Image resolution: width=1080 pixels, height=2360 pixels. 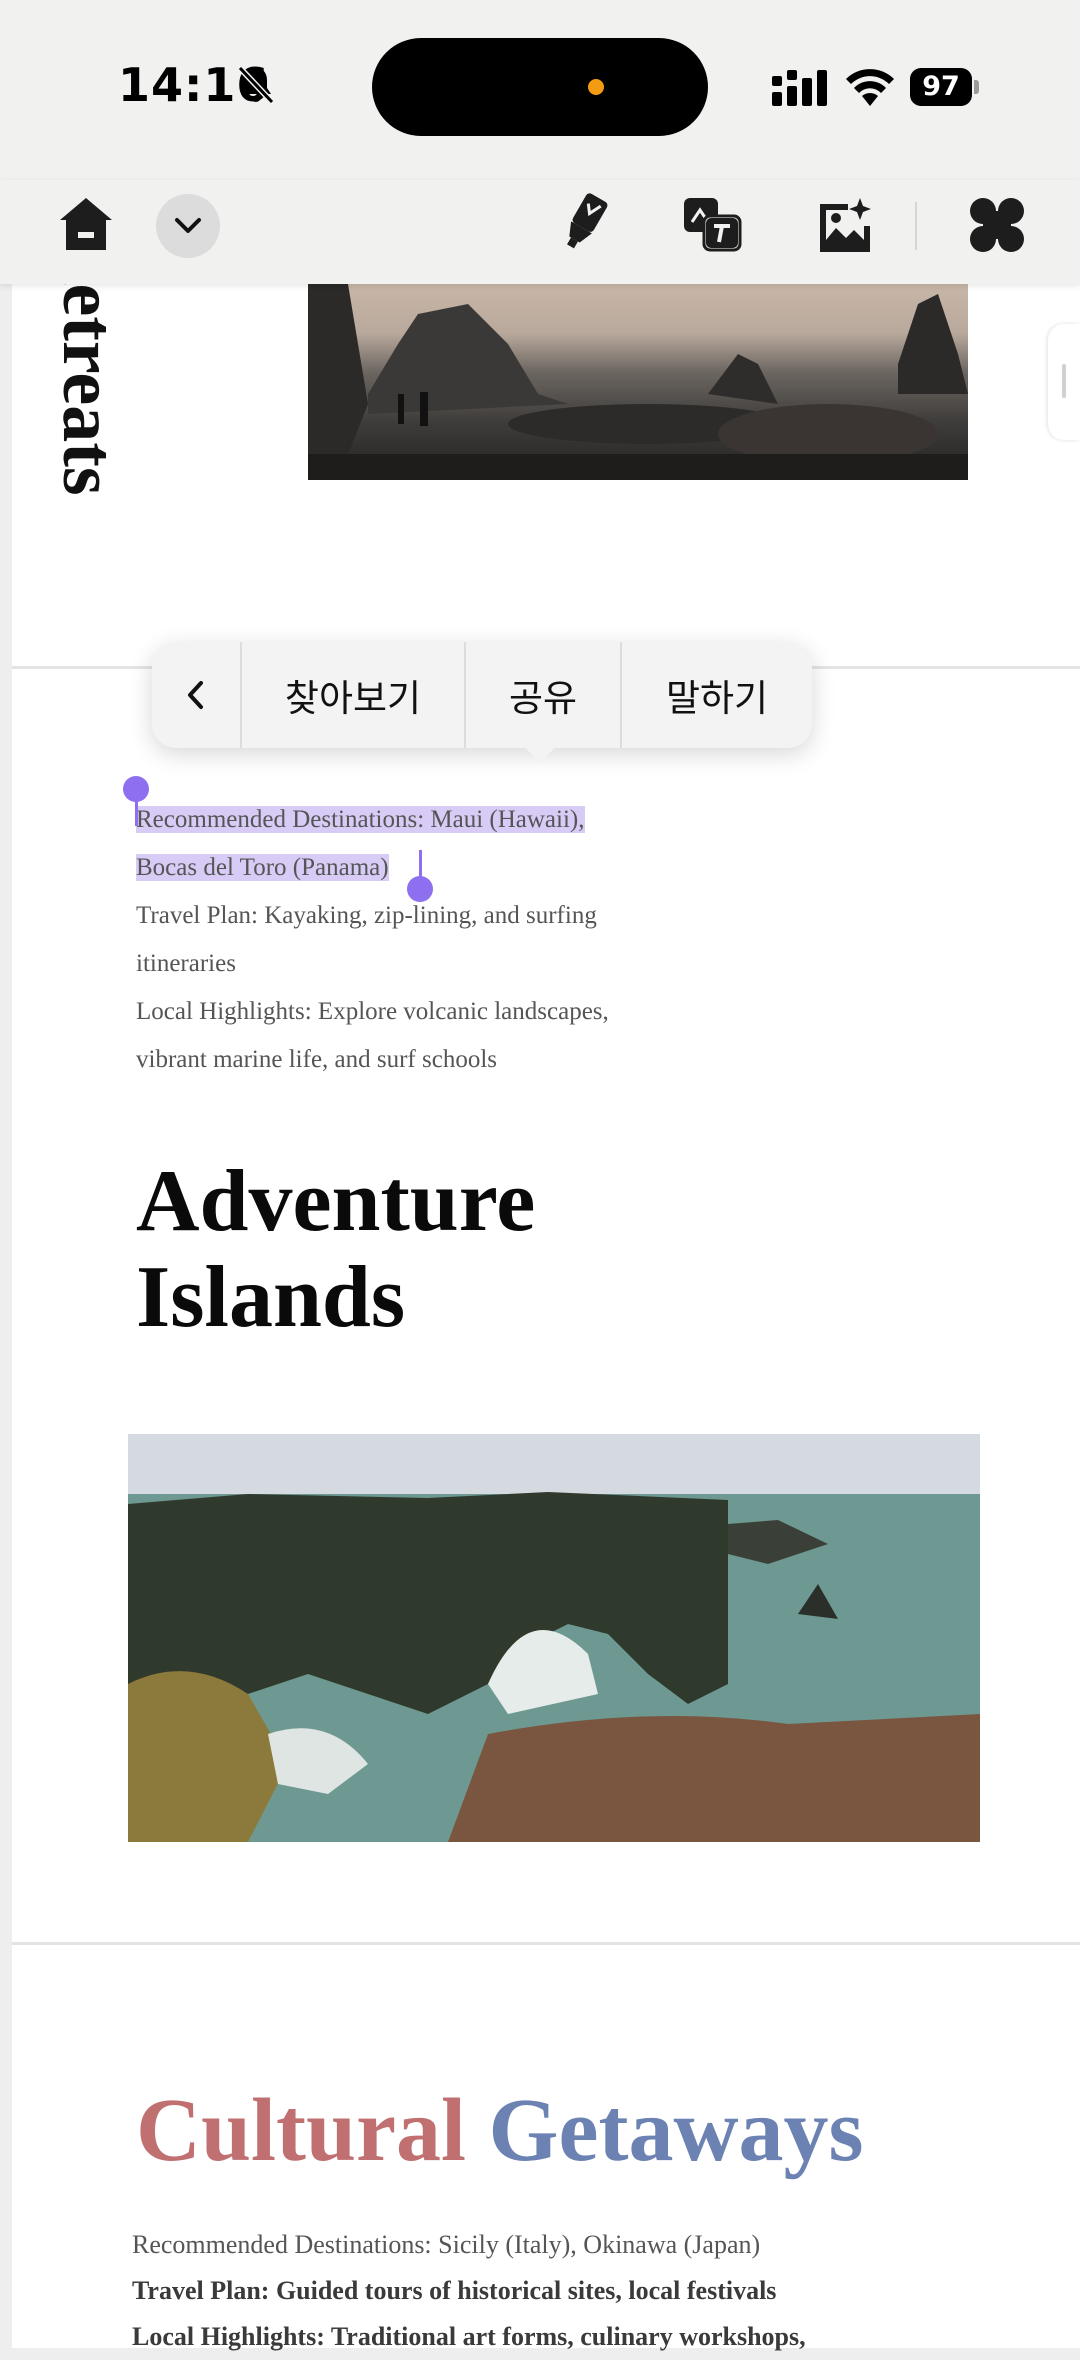 I want to click on dynamic-island, so click(x=540, y=87).